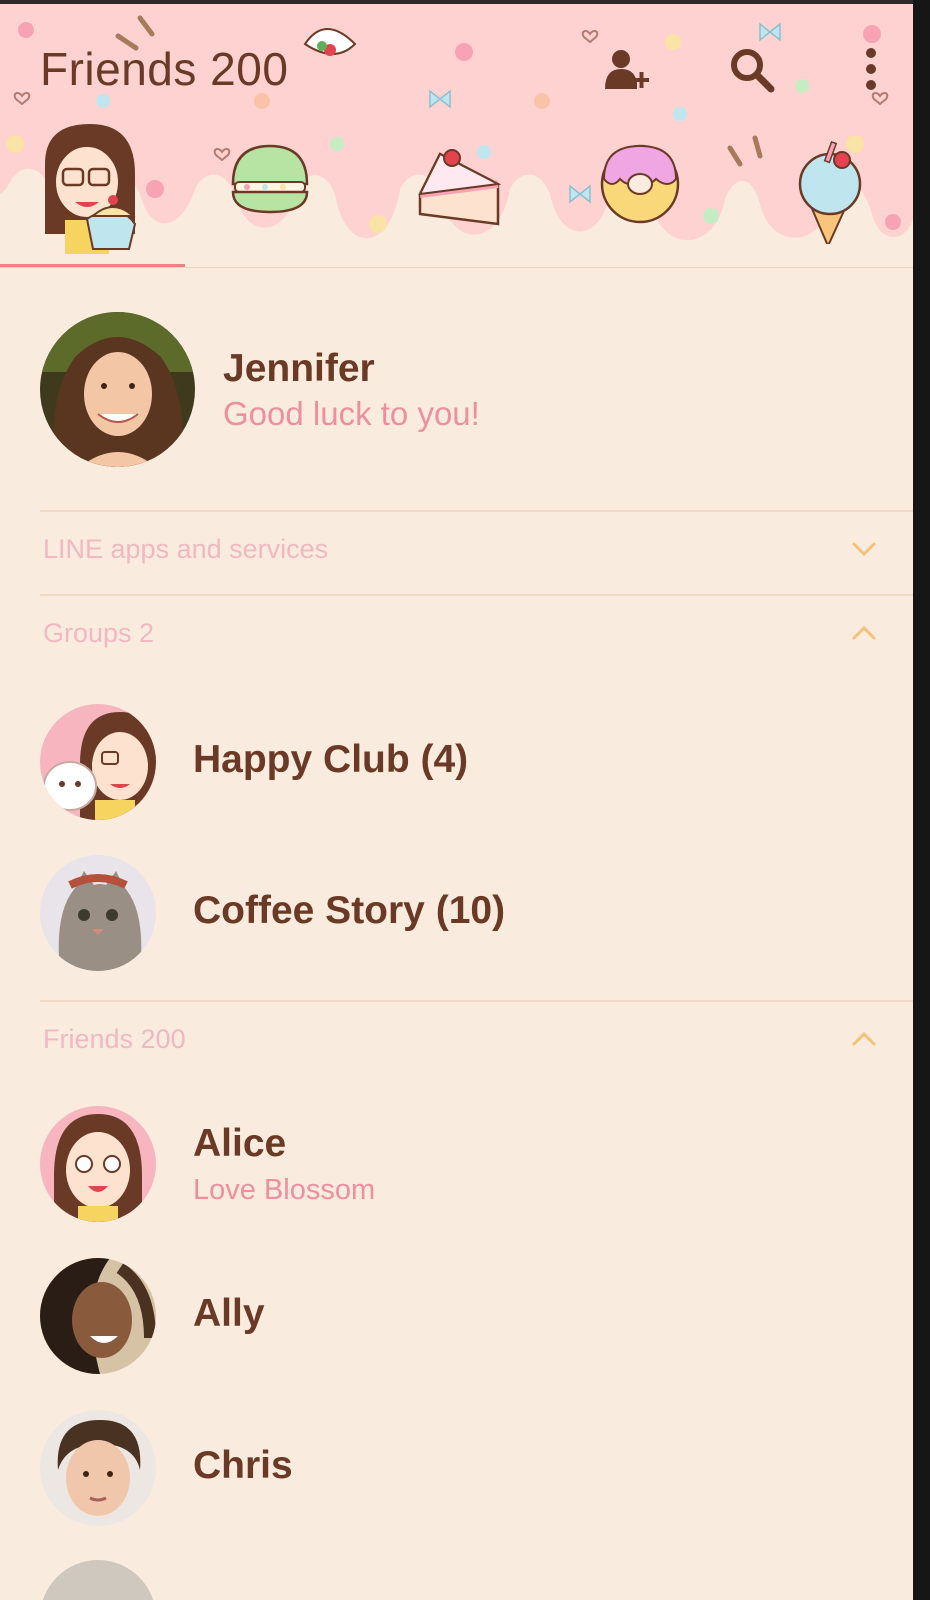  Describe the element at coordinates (456, 1480) in the screenshot. I see `friend-row-chris: Chris` at that location.